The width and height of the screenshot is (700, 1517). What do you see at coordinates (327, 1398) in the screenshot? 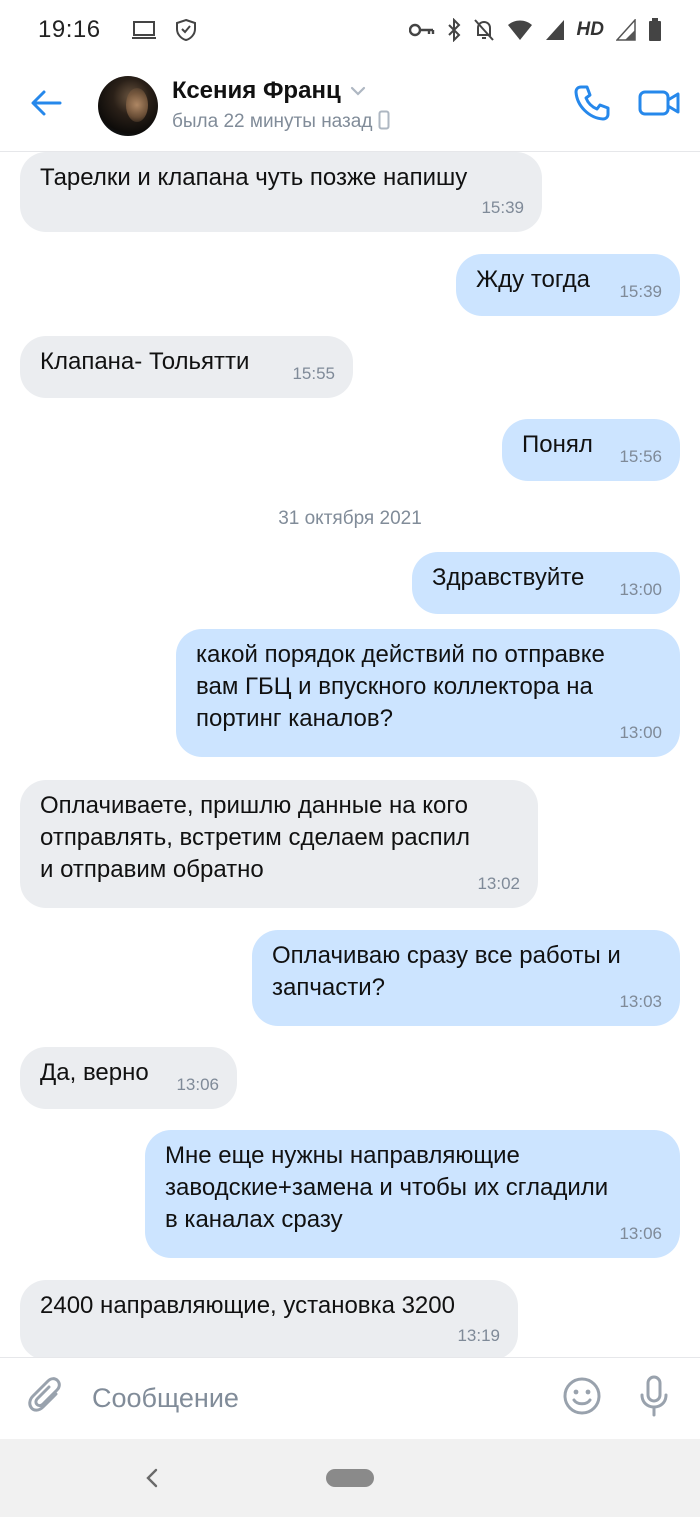
I see `message-input` at bounding box center [327, 1398].